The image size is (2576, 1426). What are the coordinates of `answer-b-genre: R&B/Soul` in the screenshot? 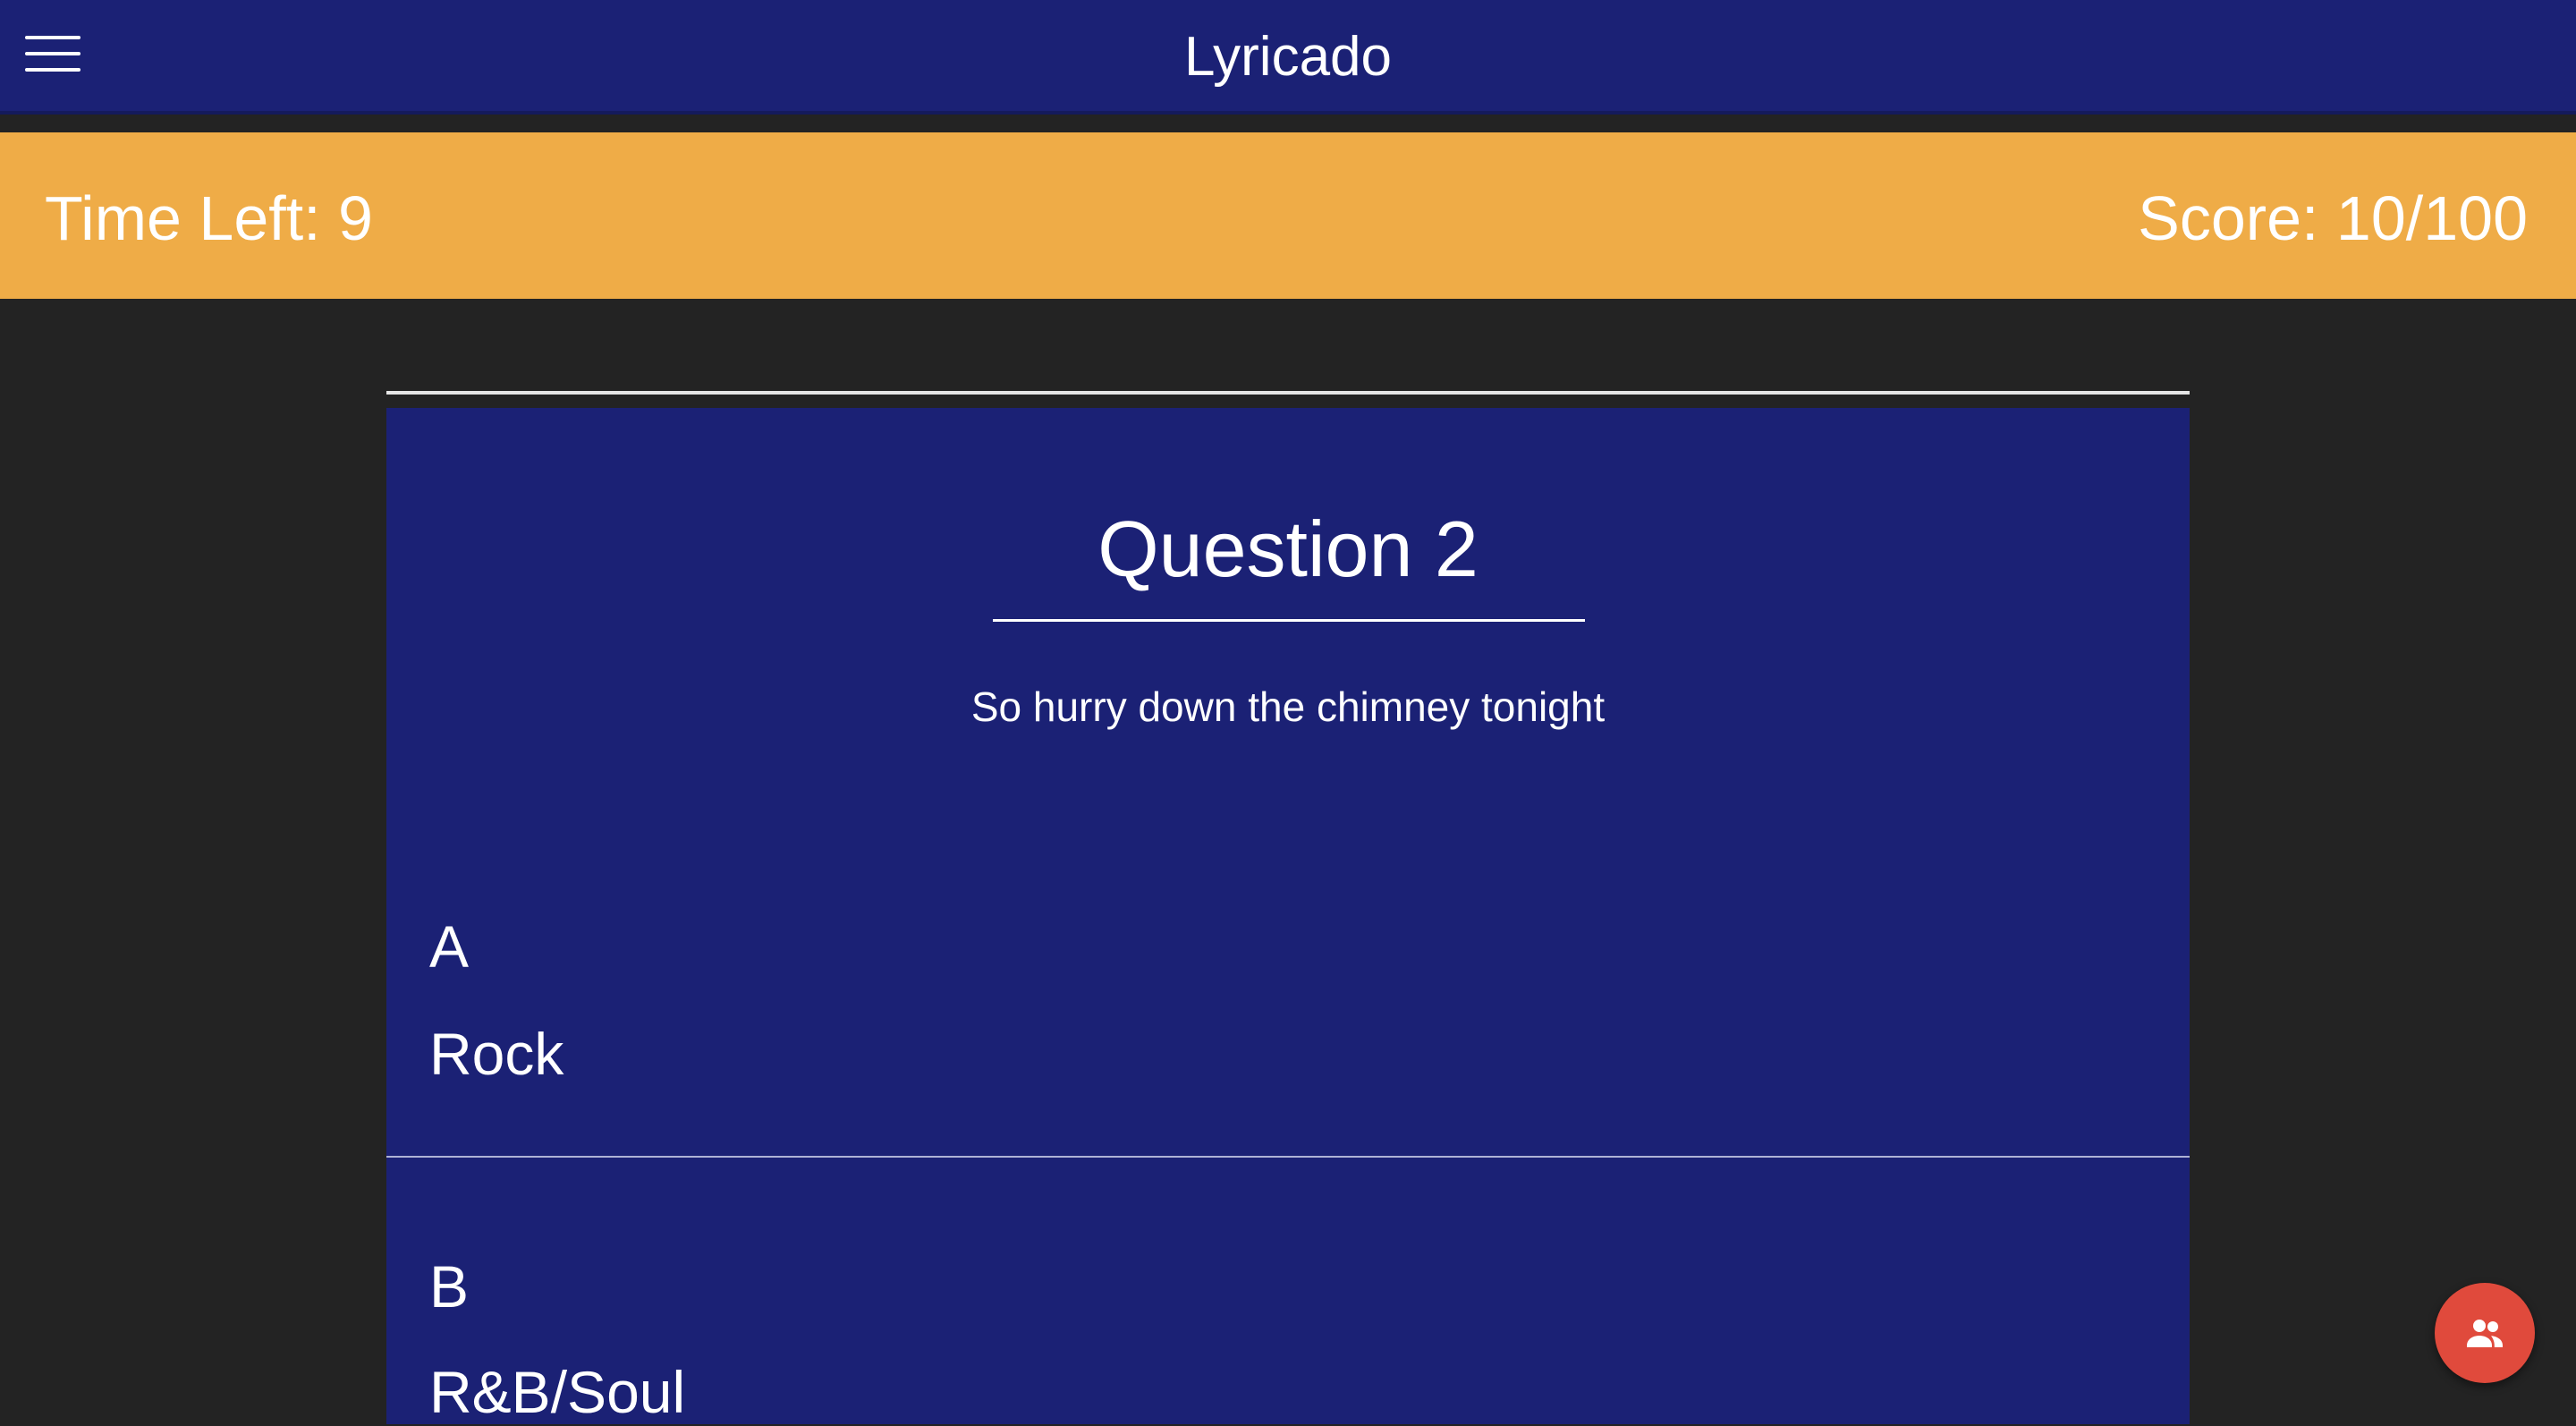 It's located at (557, 1392).